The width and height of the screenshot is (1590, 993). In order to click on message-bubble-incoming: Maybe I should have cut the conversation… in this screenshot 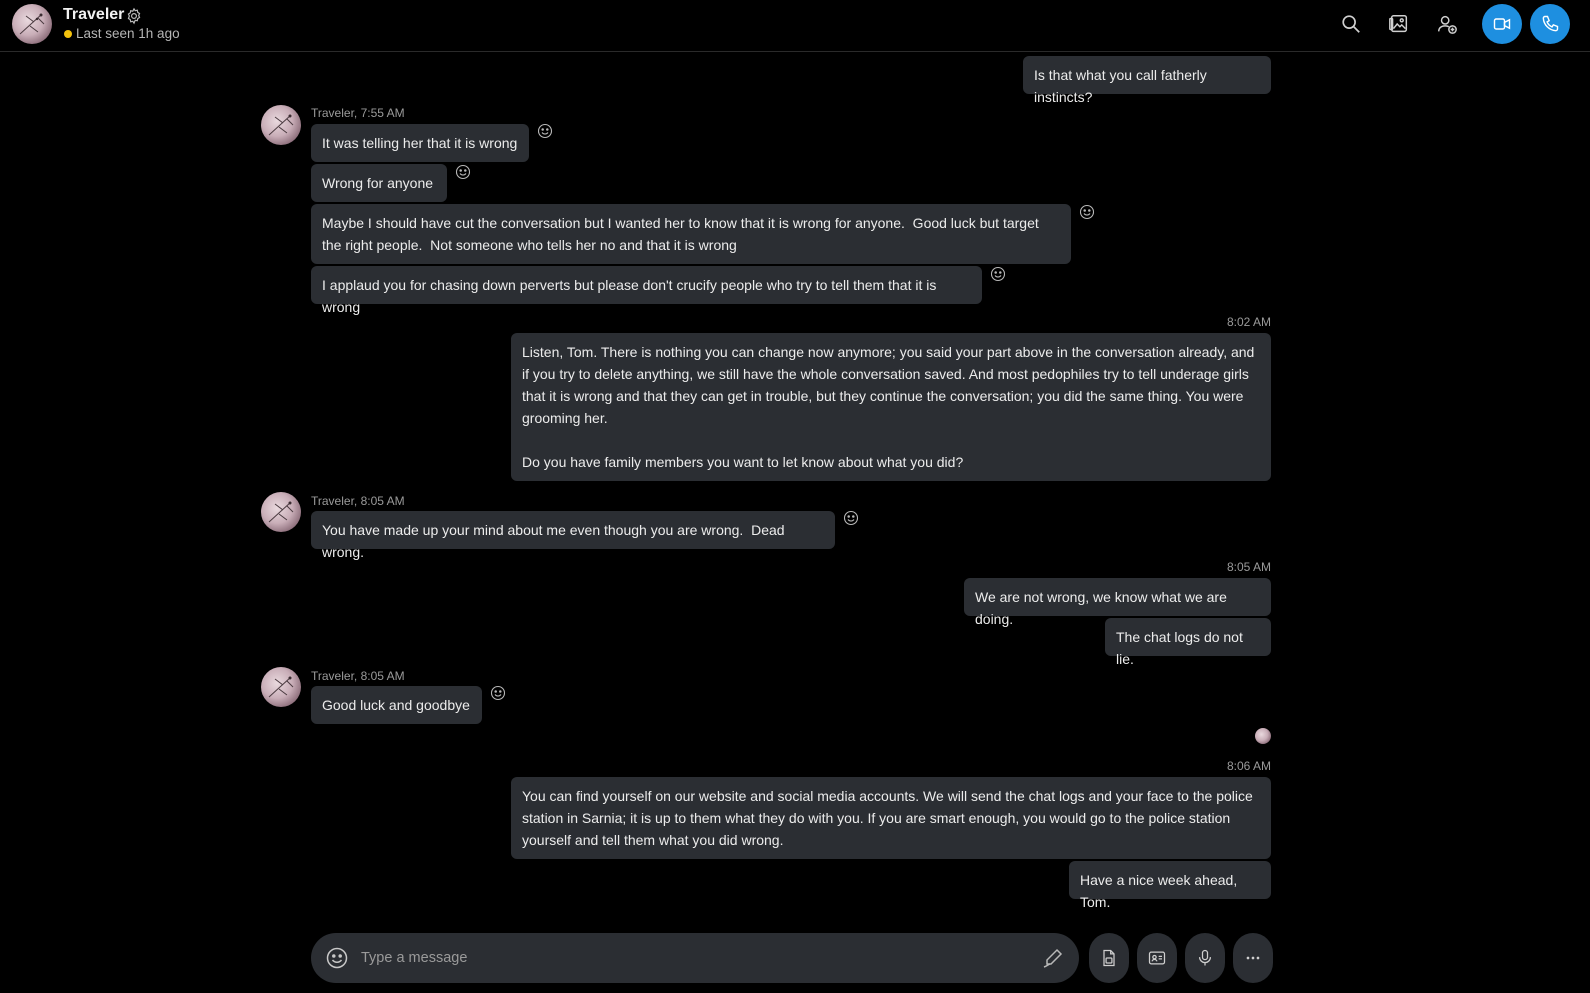, I will do `click(691, 234)`.